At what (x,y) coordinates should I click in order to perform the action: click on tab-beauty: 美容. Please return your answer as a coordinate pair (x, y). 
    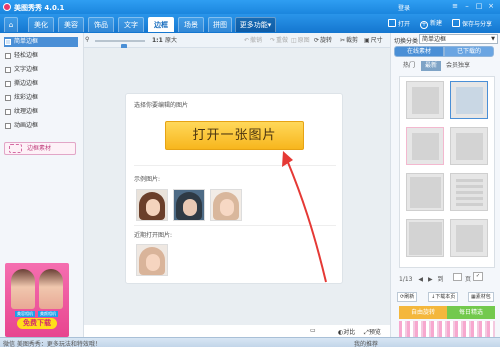
    Looking at the image, I should click on (71, 24).